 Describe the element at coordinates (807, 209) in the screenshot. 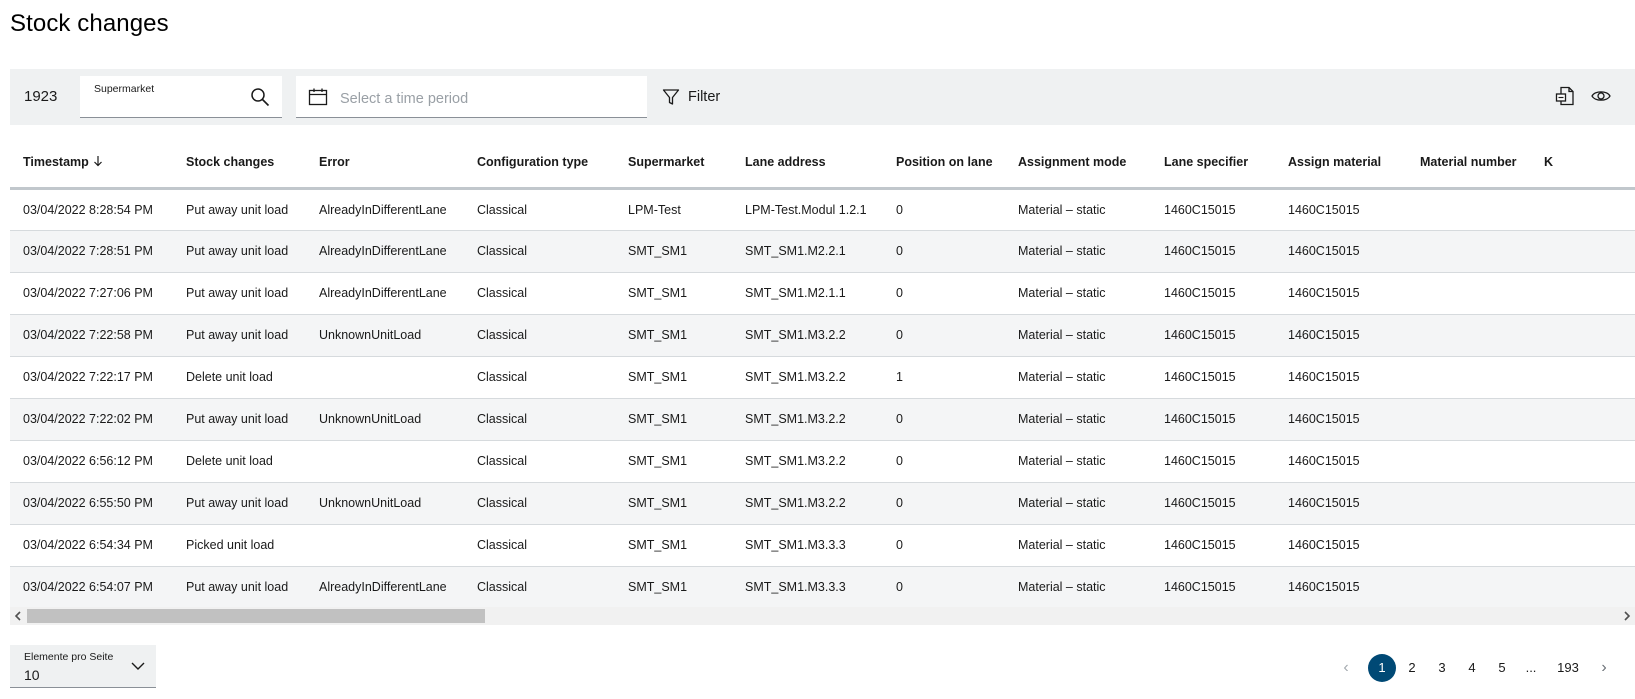

I see `cell-lane-address: LPM-Test.Modul 1.2.1` at that location.